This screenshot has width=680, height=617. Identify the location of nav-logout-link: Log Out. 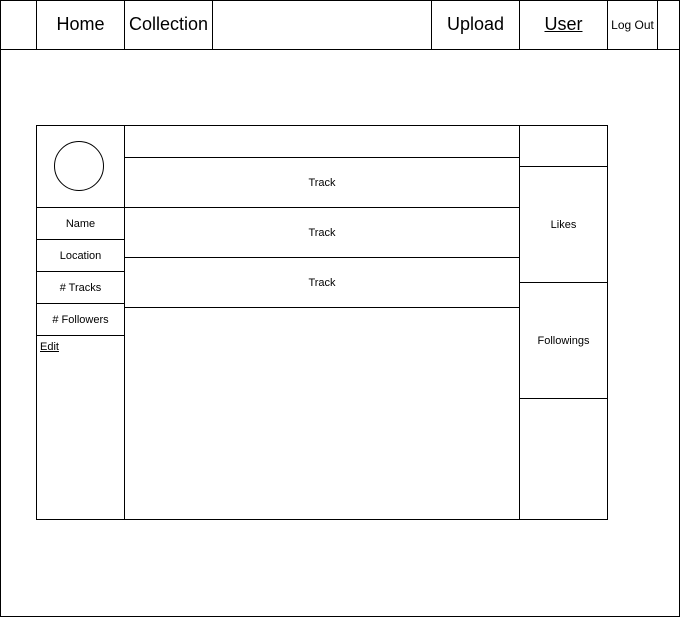
(632, 24).